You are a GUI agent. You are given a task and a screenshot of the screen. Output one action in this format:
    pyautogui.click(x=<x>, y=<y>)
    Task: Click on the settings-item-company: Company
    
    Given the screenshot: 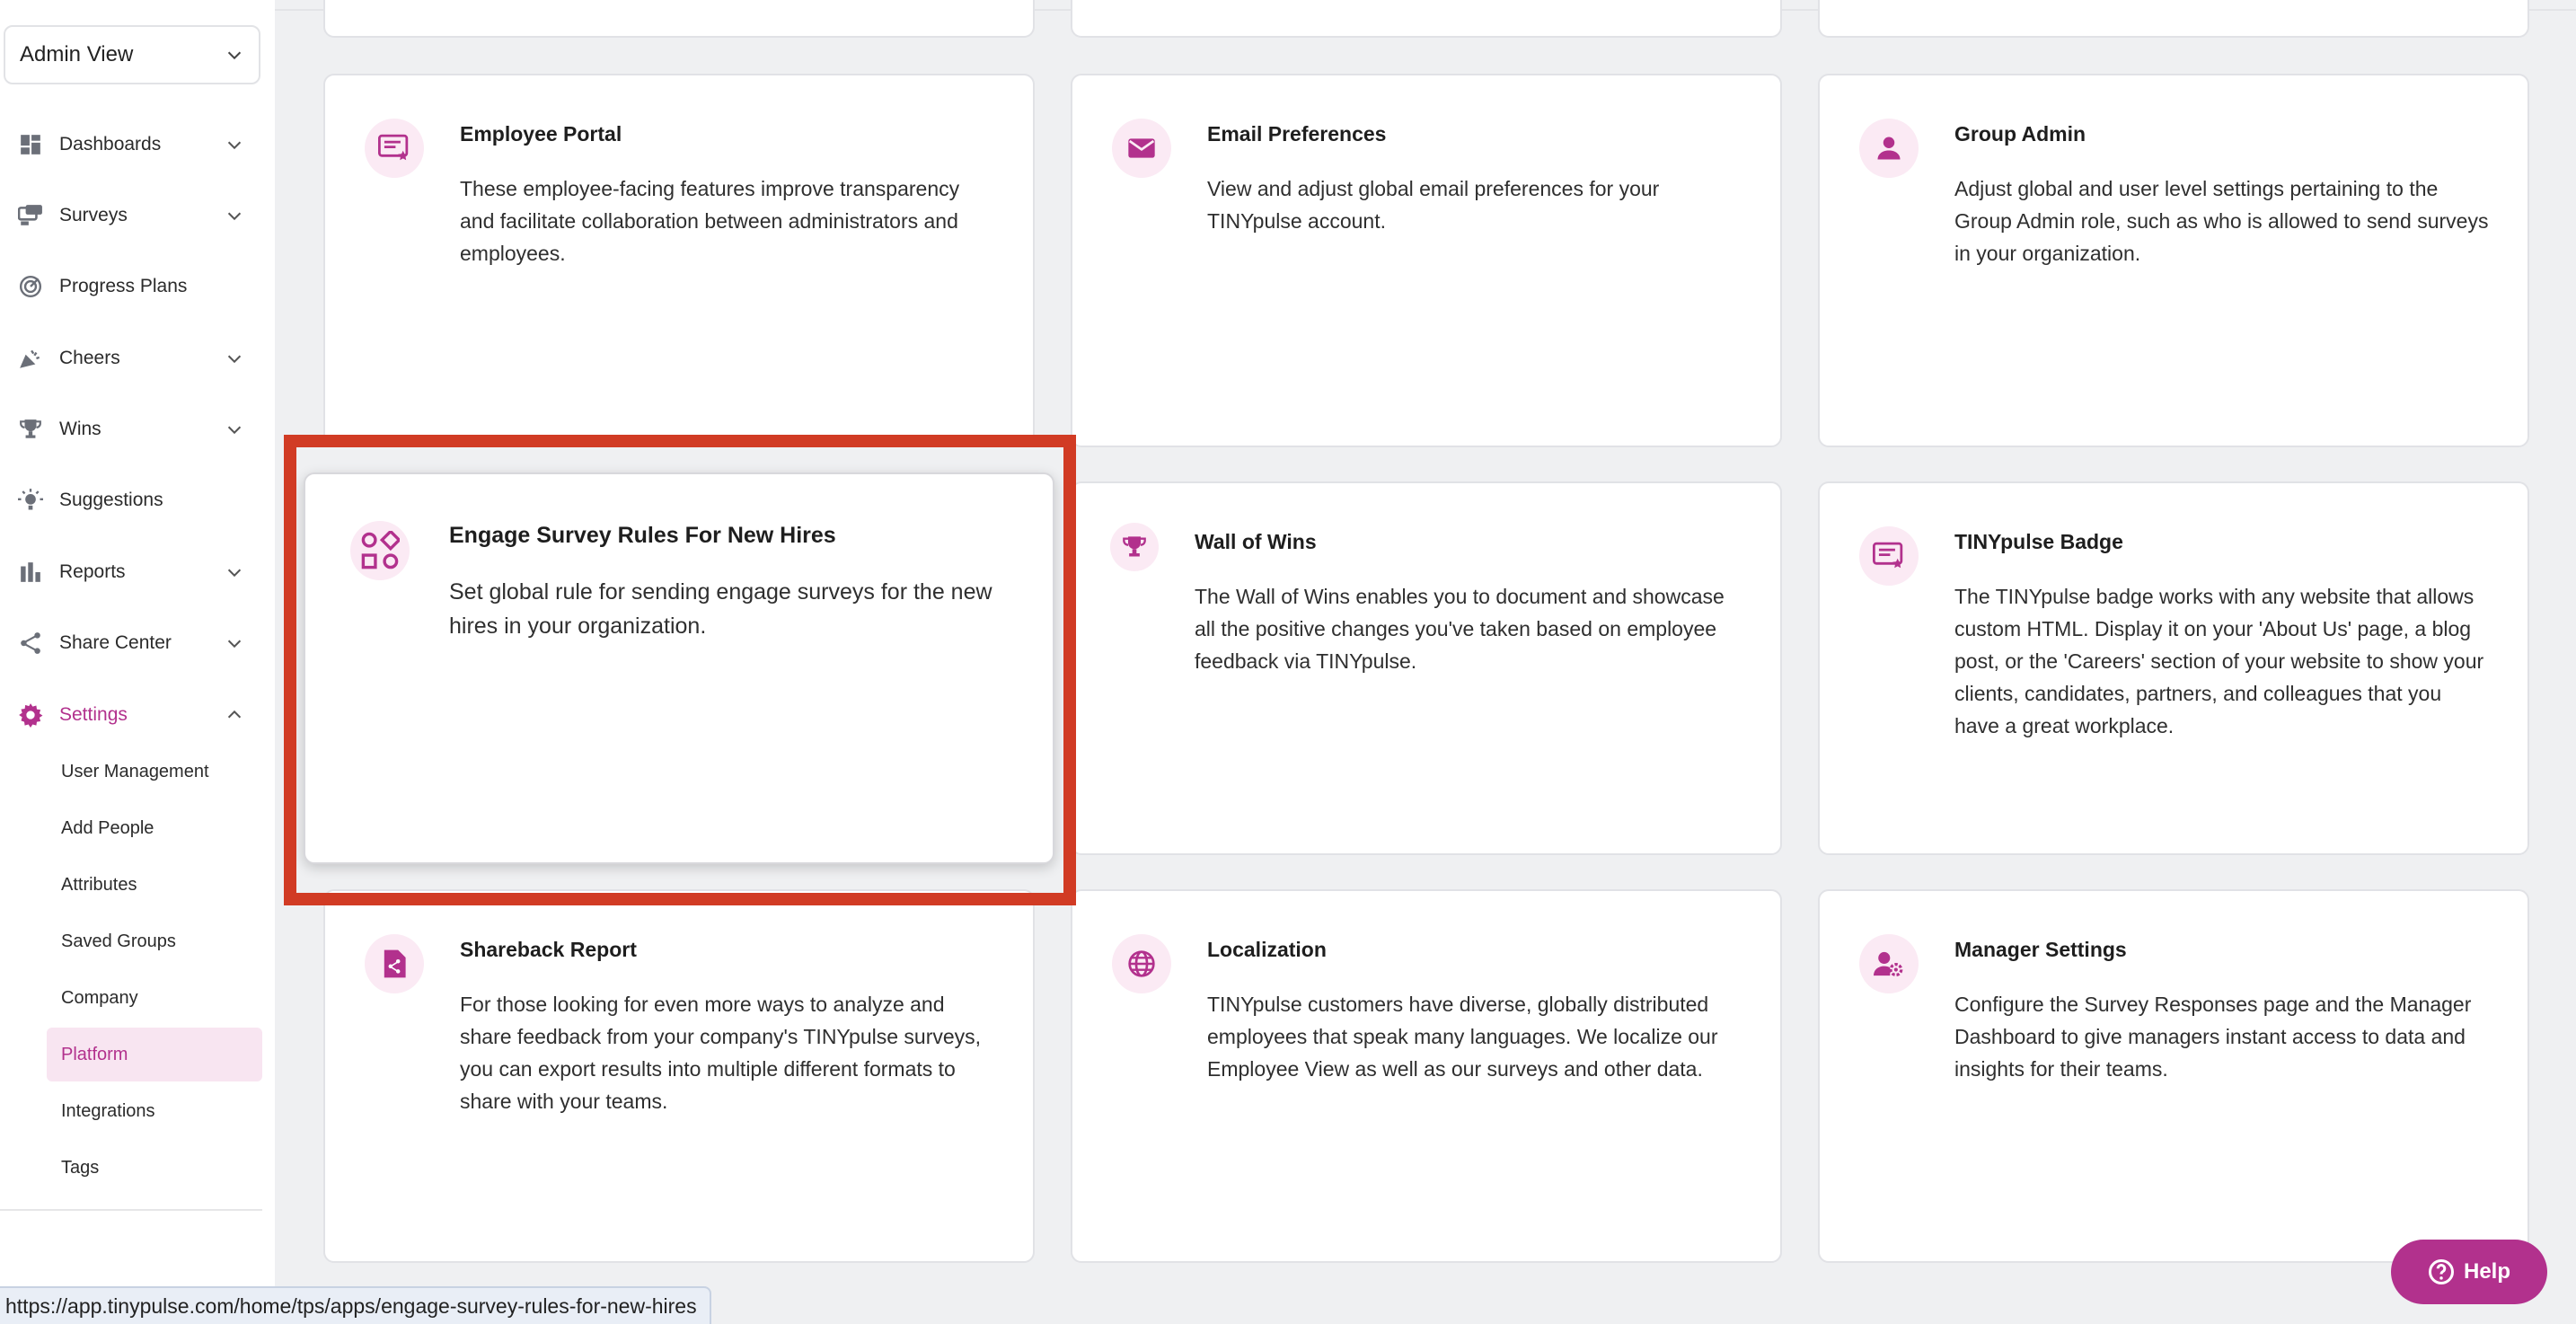 What is the action you would take?
    pyautogui.click(x=154, y=998)
    